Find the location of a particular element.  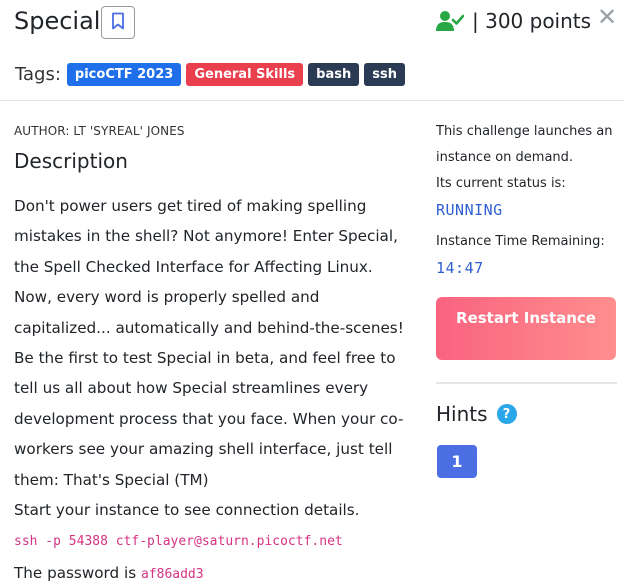

hint-button-1: 1 is located at coordinates (457, 461).